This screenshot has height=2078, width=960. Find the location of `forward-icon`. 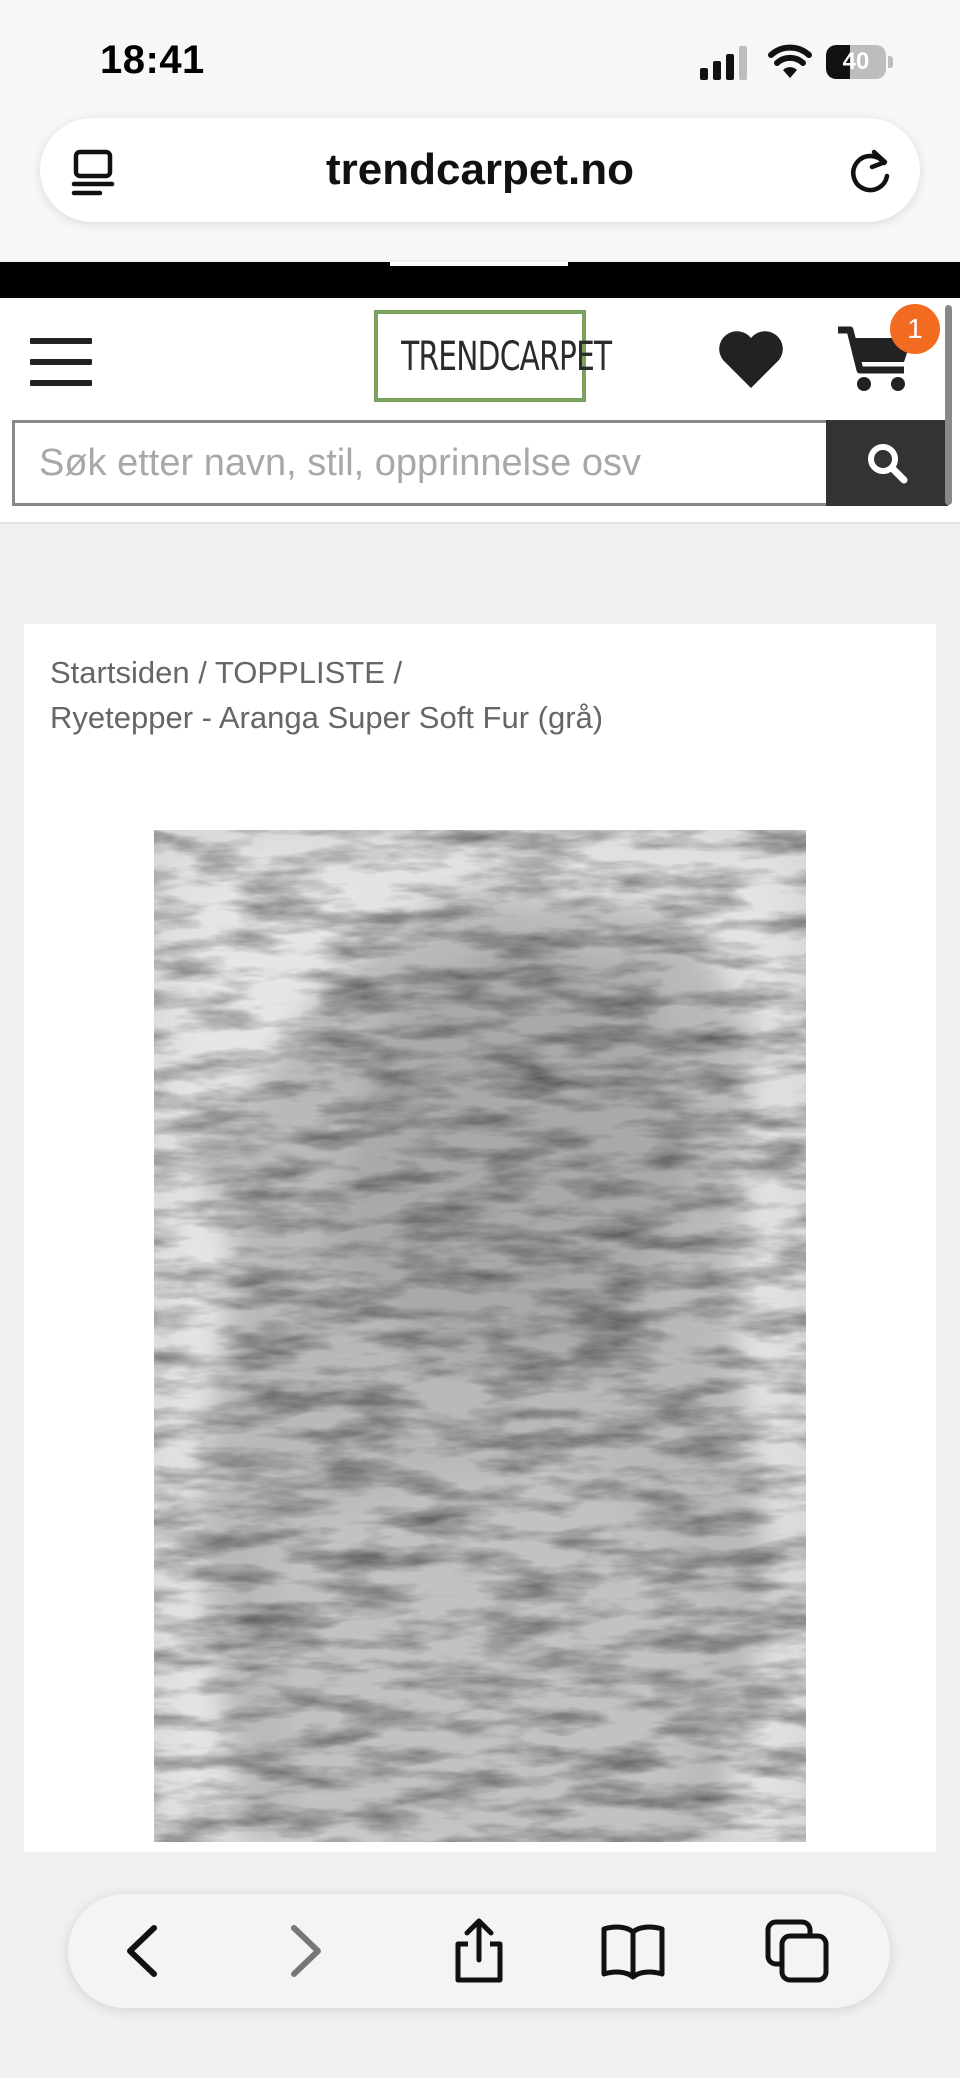

forward-icon is located at coordinates (306, 1951).